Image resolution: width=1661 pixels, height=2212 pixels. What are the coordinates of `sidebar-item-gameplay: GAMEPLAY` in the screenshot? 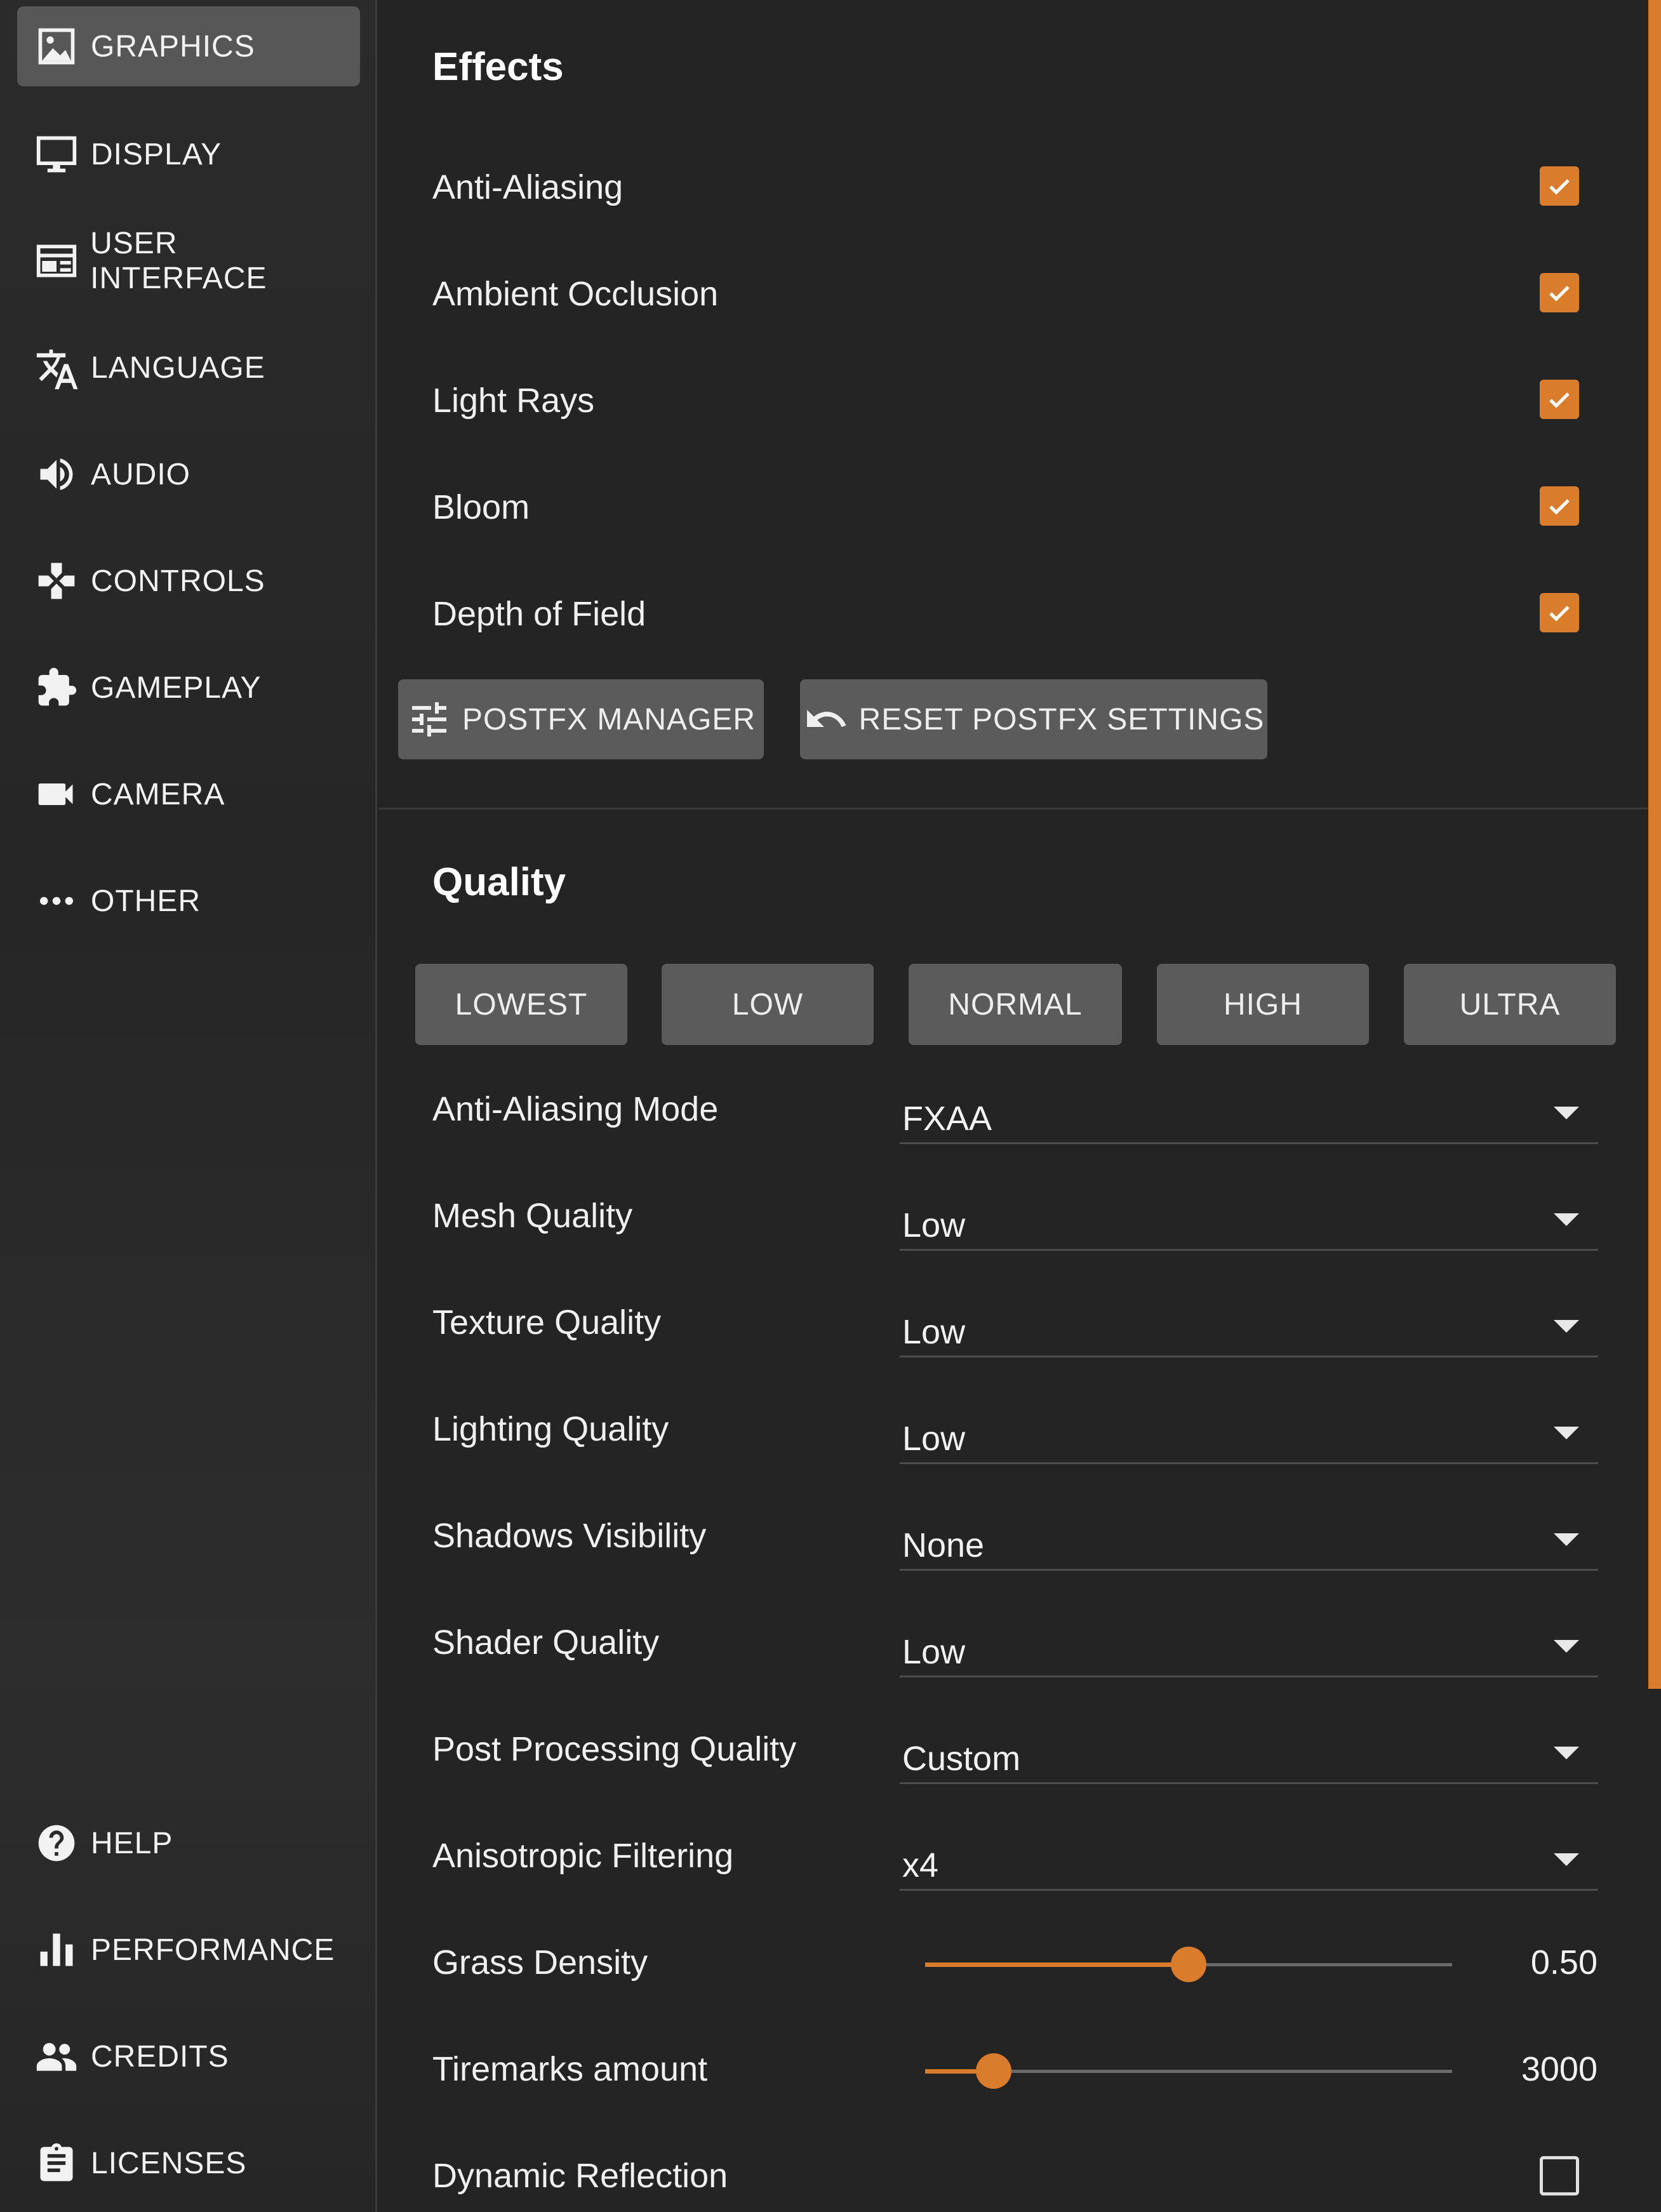 It's located at (188, 688).